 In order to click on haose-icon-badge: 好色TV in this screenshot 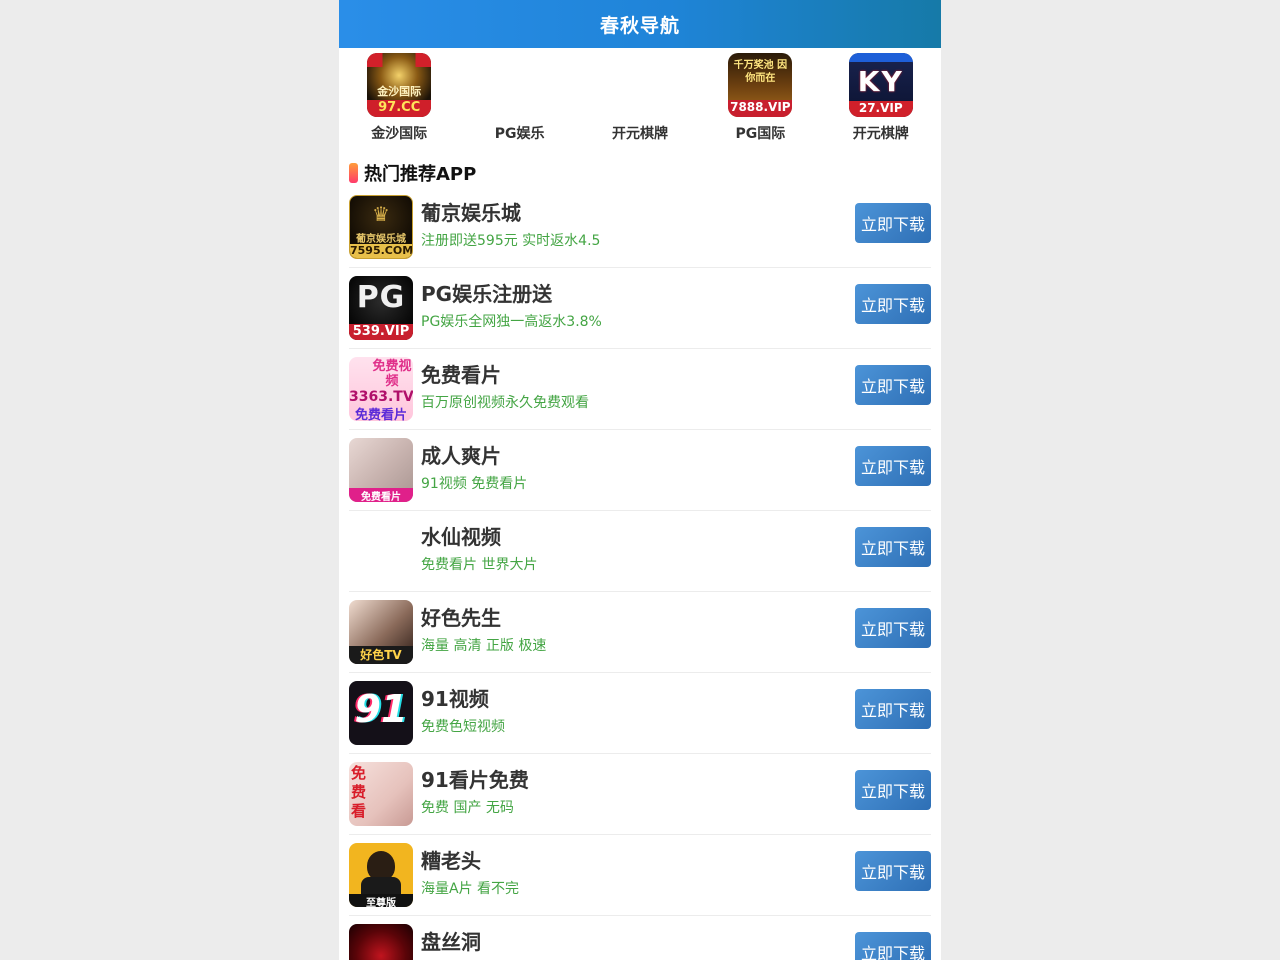, I will do `click(381, 655)`.